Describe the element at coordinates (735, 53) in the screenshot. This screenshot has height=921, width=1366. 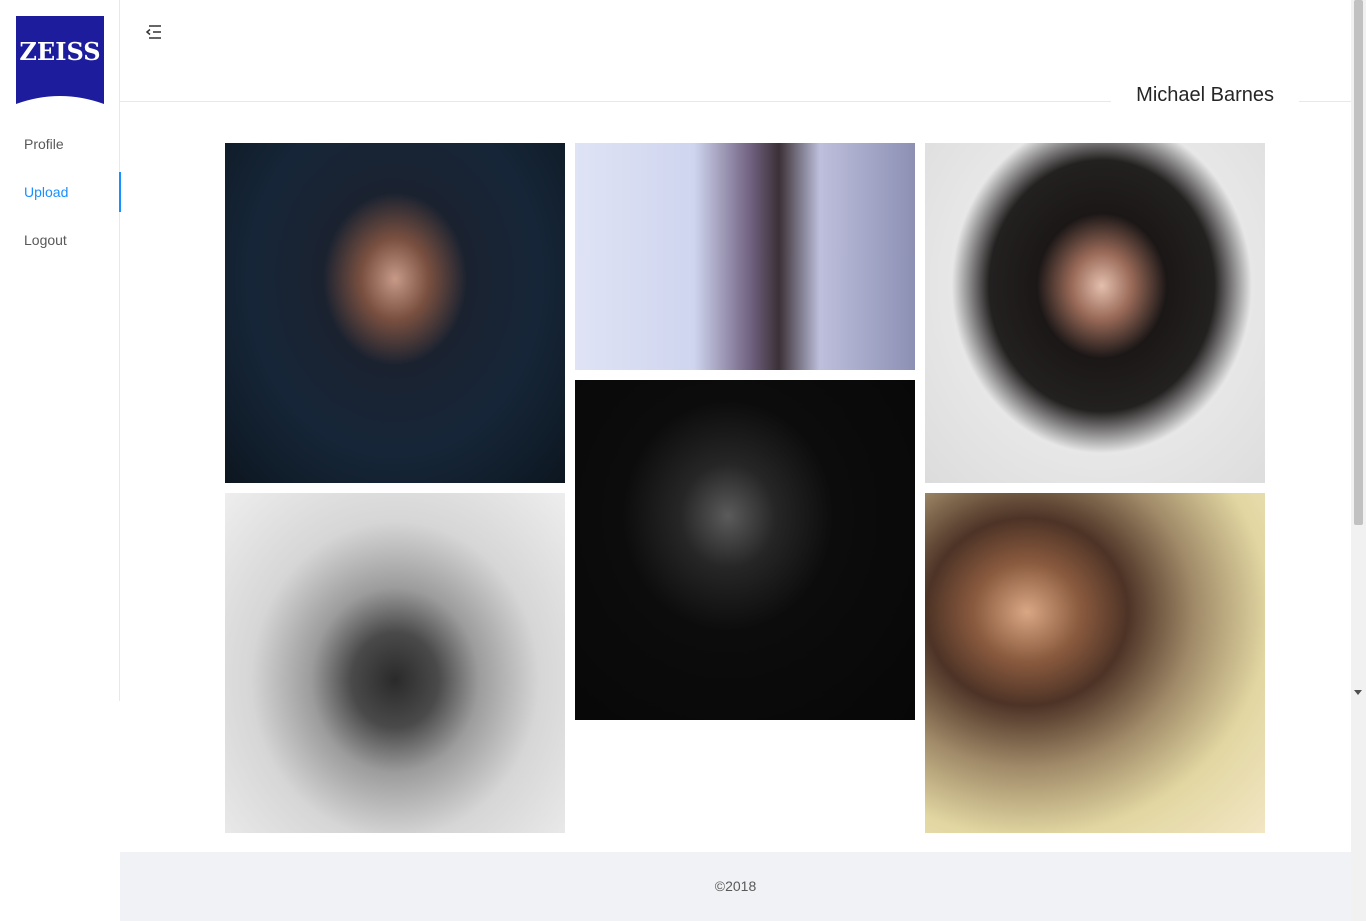
I see `header: Michael Barnes` at that location.